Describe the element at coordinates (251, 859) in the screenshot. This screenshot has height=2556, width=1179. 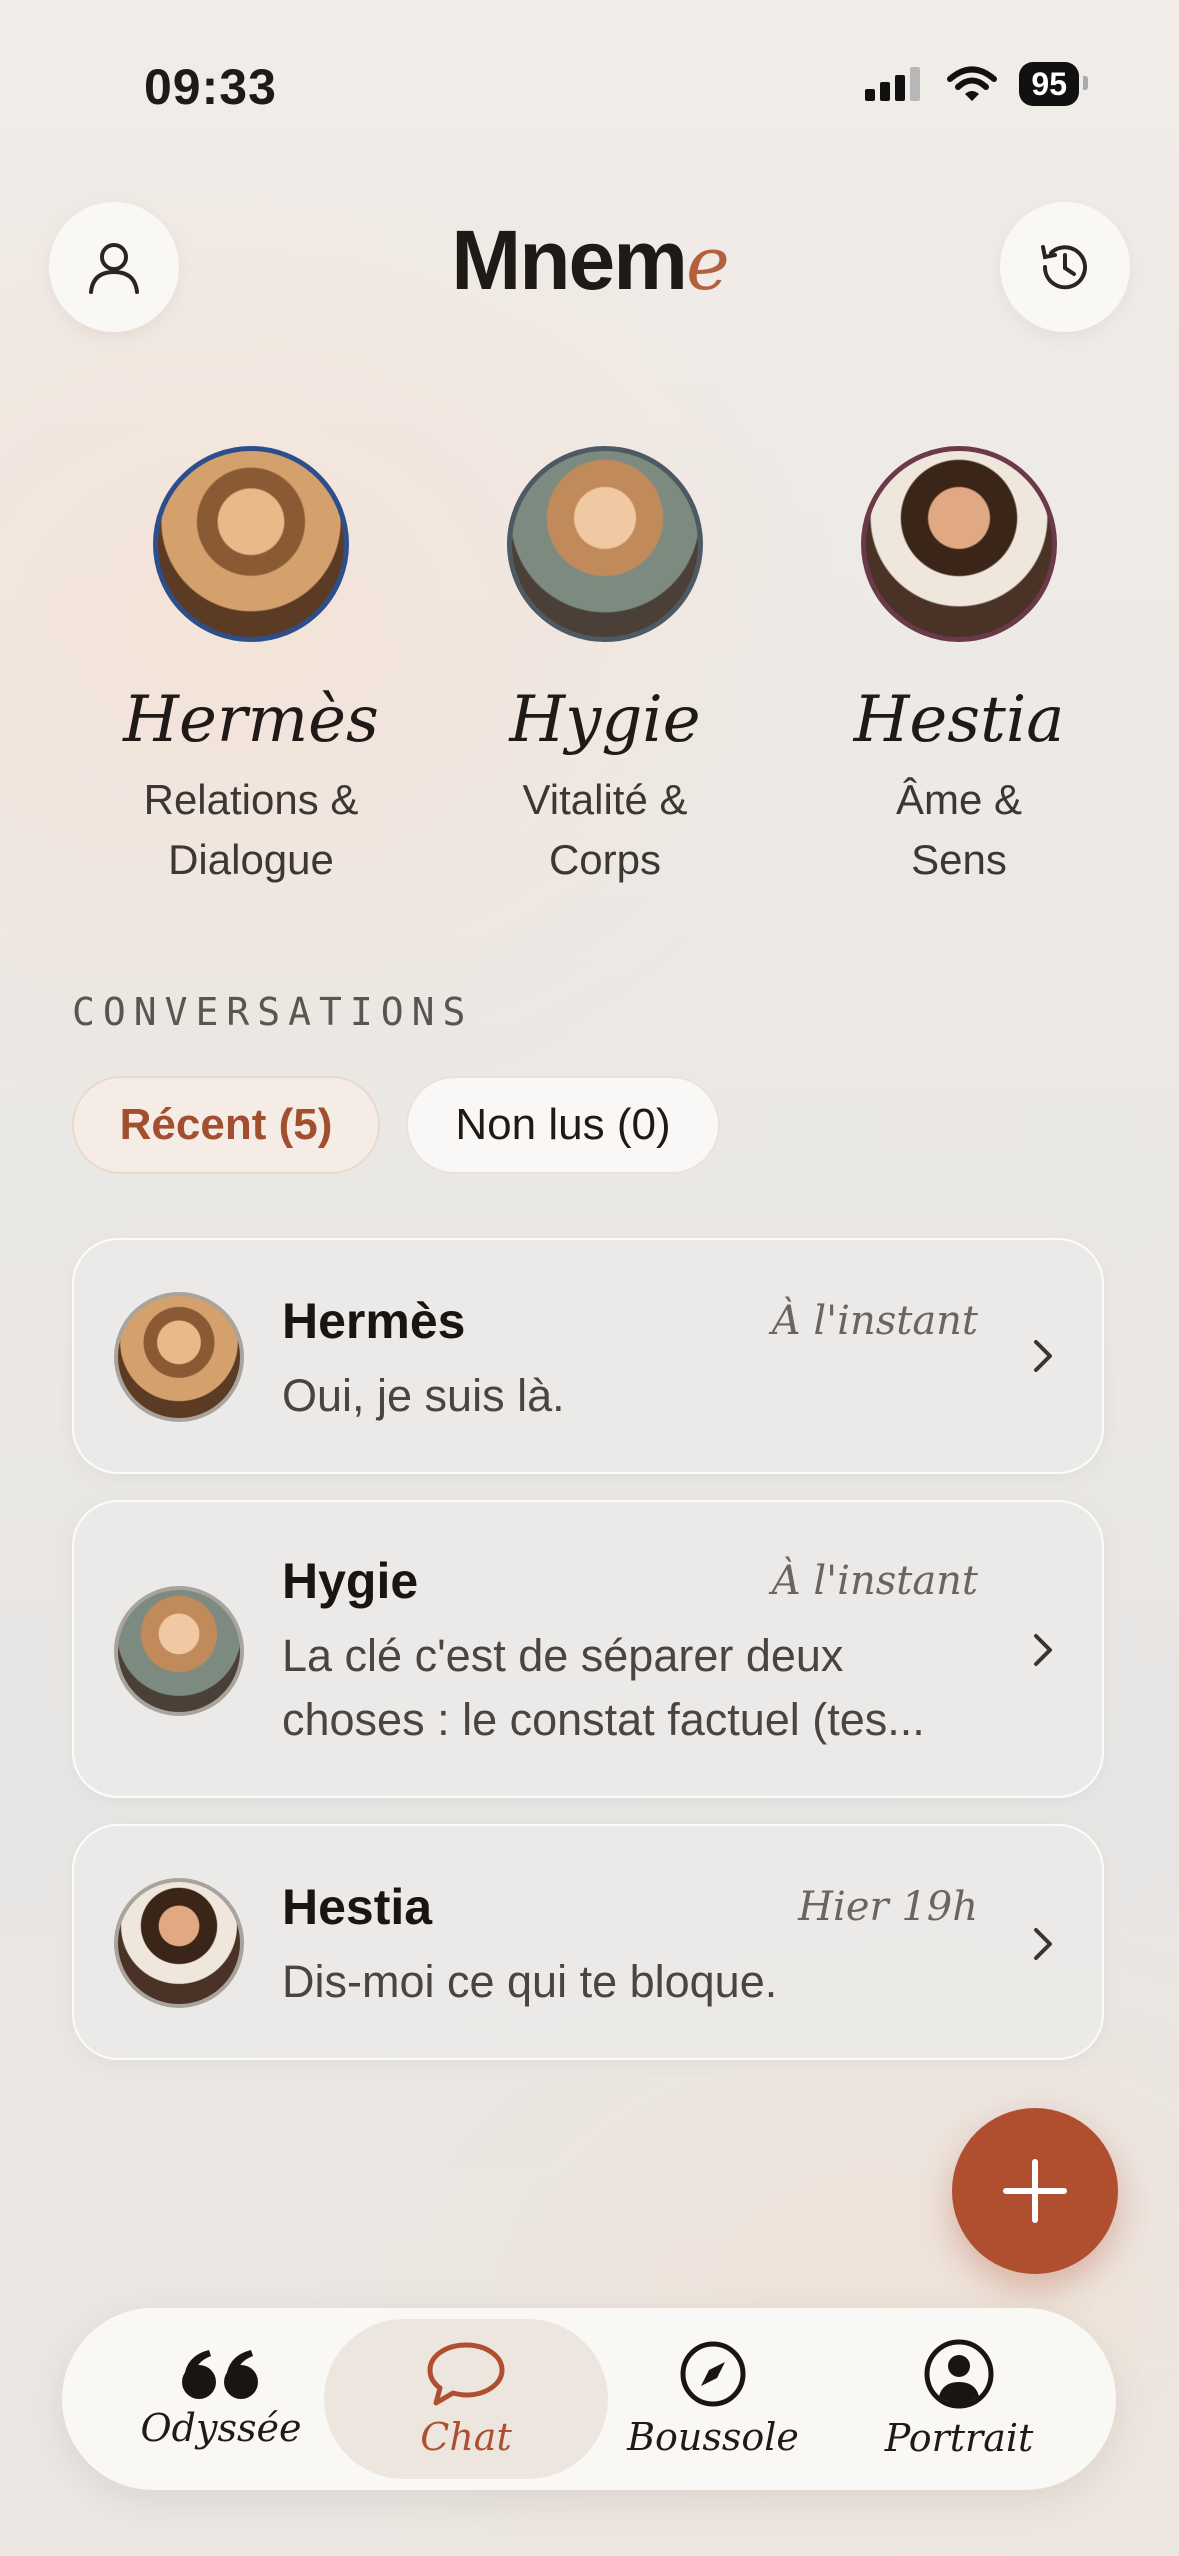
I see `persona-desc-line: Dialogue` at that location.